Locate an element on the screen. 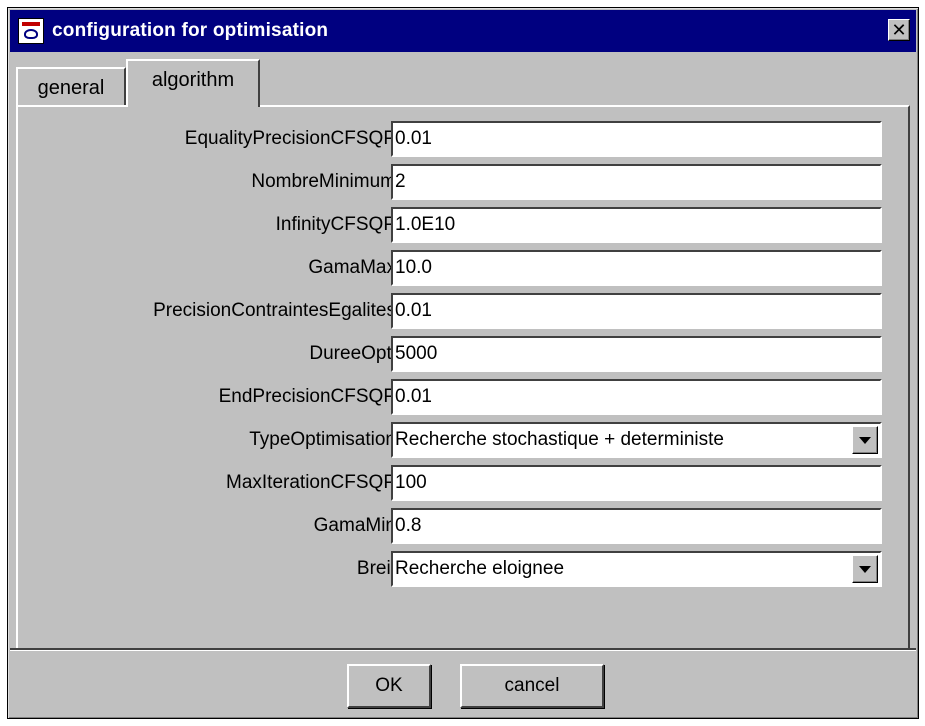  window-title: configuration for optimisation is located at coordinates (190, 30).